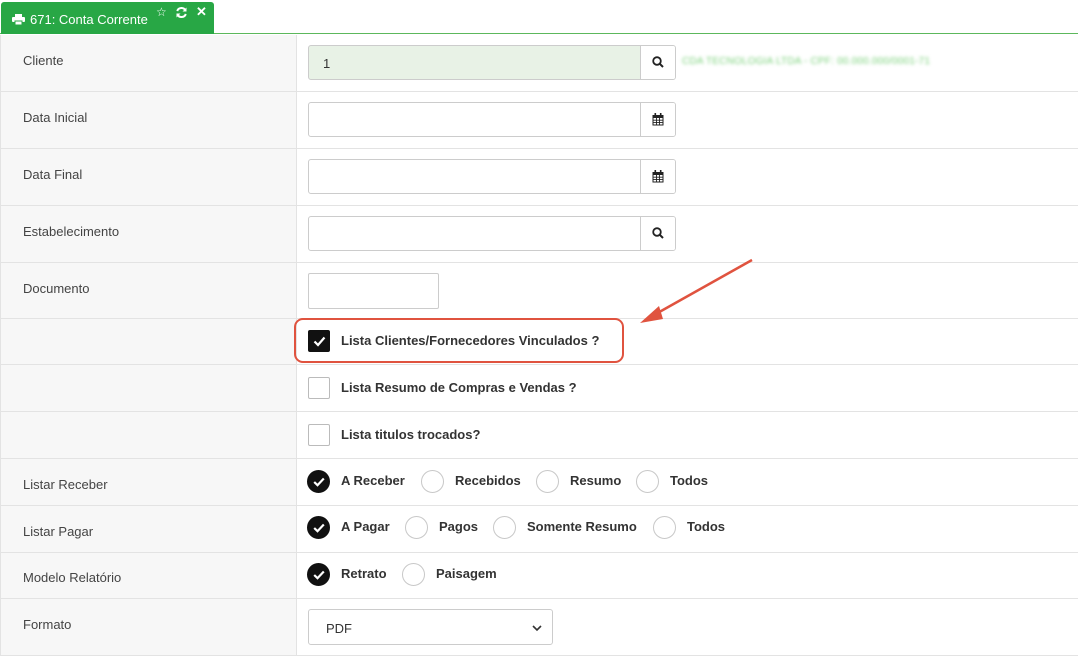 This screenshot has height=665, width=1078. What do you see at coordinates (364, 573) in the screenshot?
I see `radio-retrato-label: Retrato` at bounding box center [364, 573].